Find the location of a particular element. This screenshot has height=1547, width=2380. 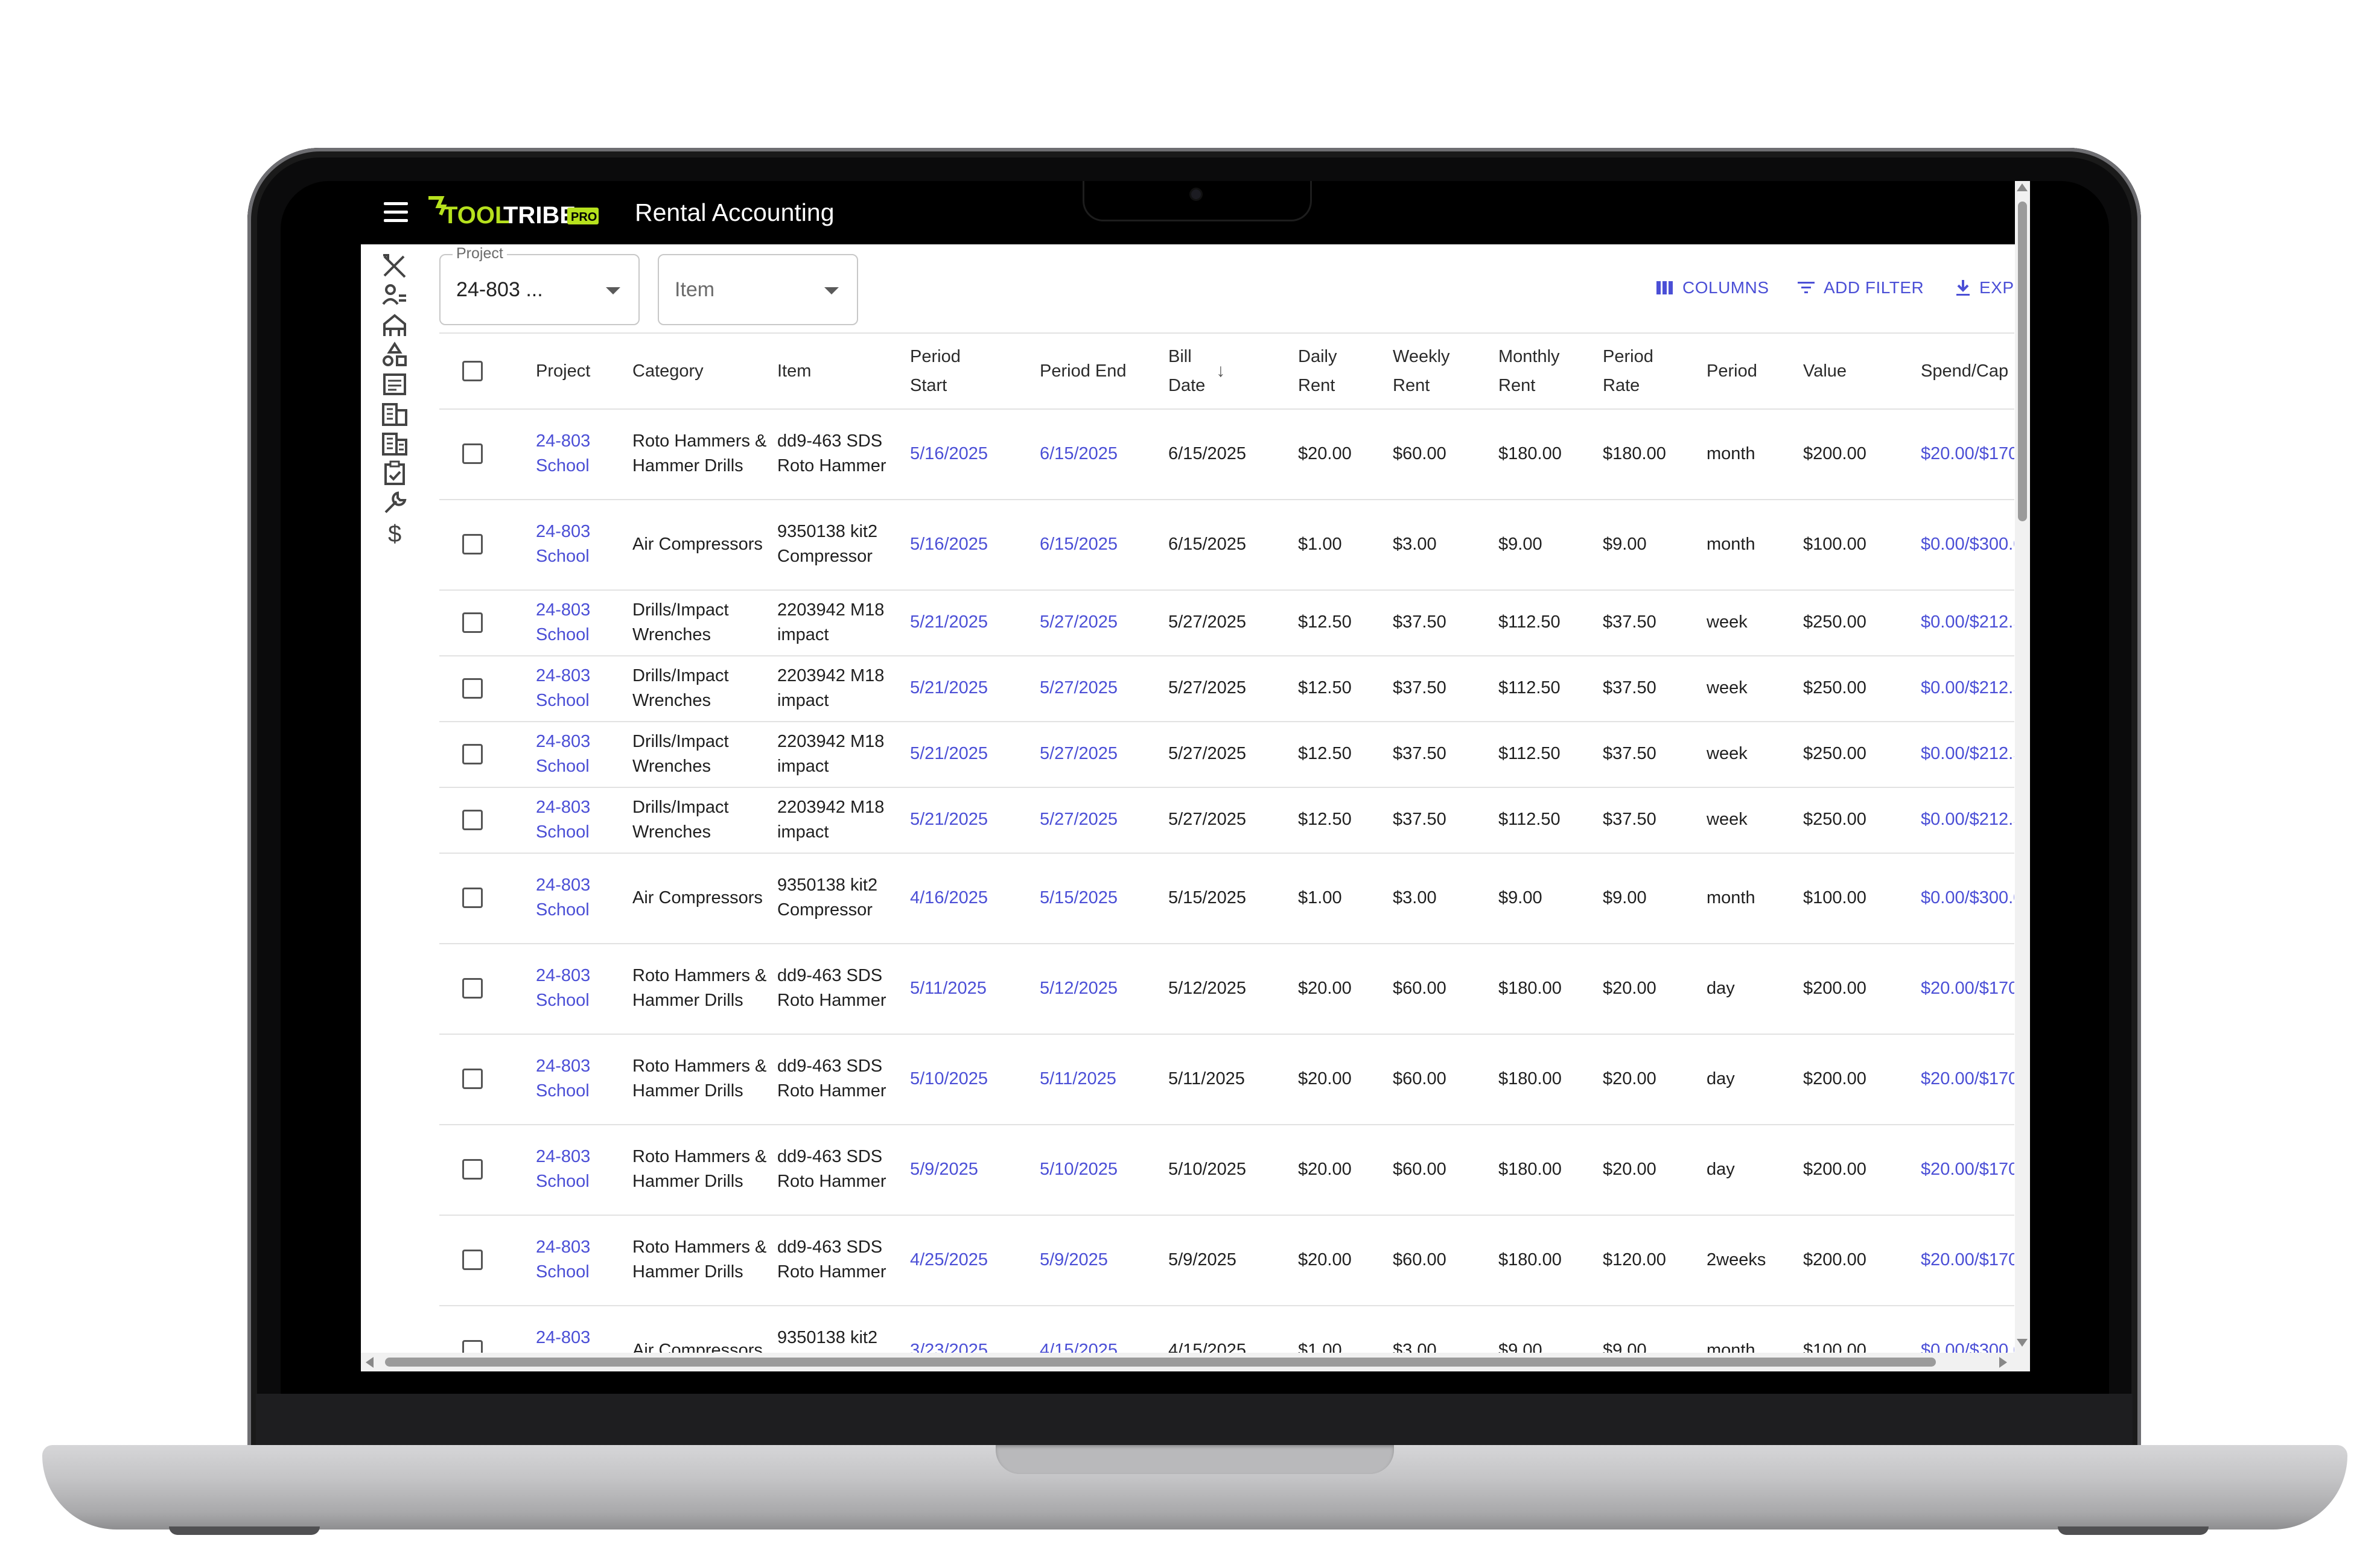

cell-period-start-text: 4/16/2025 is located at coordinates (949, 898).